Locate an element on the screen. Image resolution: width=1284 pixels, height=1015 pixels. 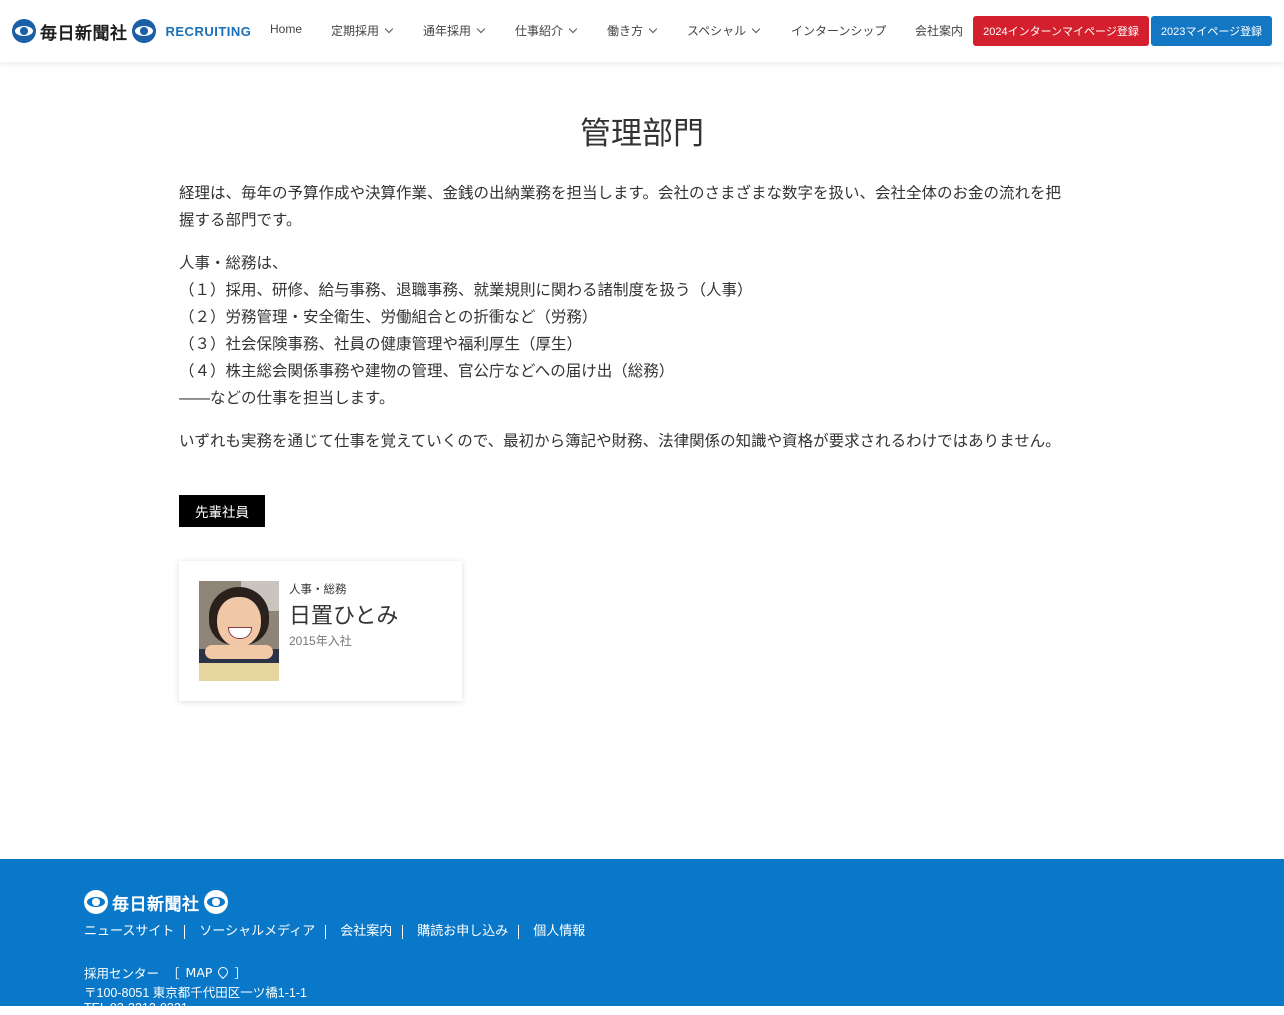
footer-tel: TEL 03-3212-0321 is located at coordinates (136, 1008).